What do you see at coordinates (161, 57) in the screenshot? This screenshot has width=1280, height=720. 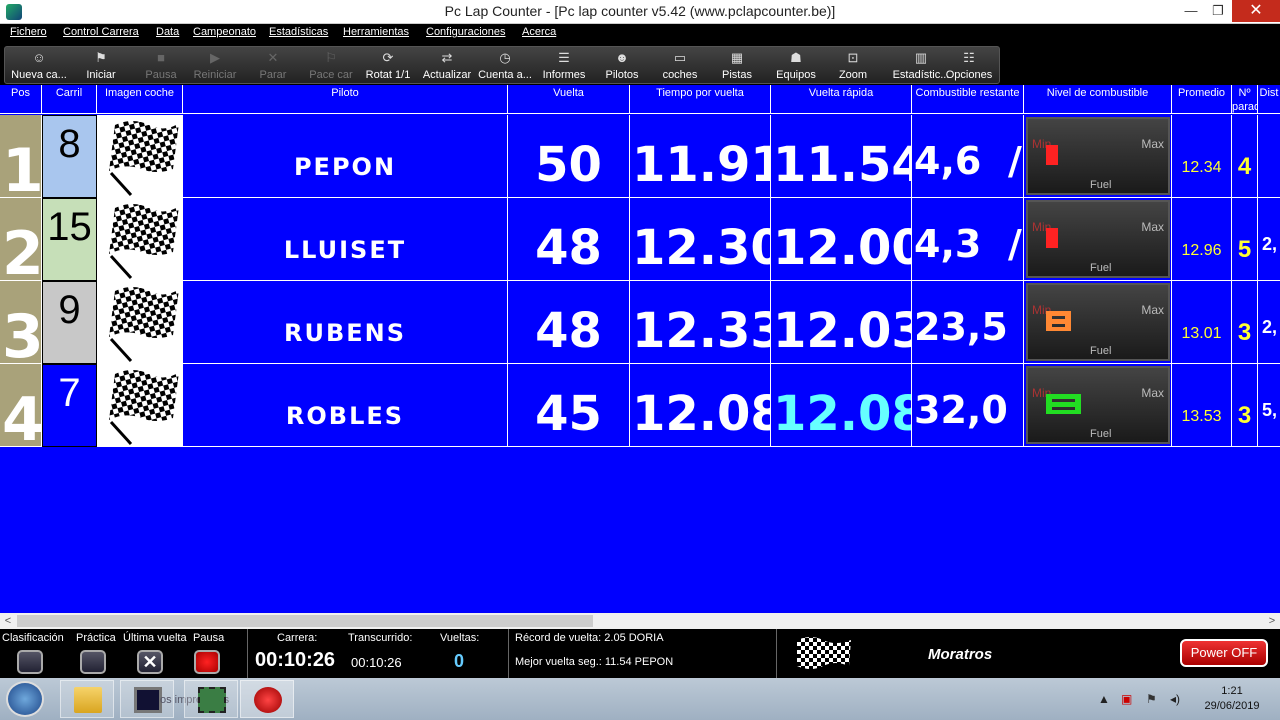 I see `pause-icon: ■` at bounding box center [161, 57].